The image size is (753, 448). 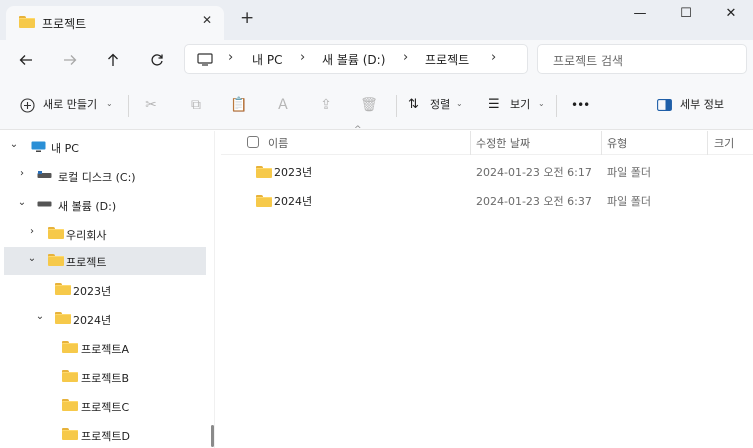 I want to click on tab-projects: 프로젝트 ✕, so click(x=115, y=23).